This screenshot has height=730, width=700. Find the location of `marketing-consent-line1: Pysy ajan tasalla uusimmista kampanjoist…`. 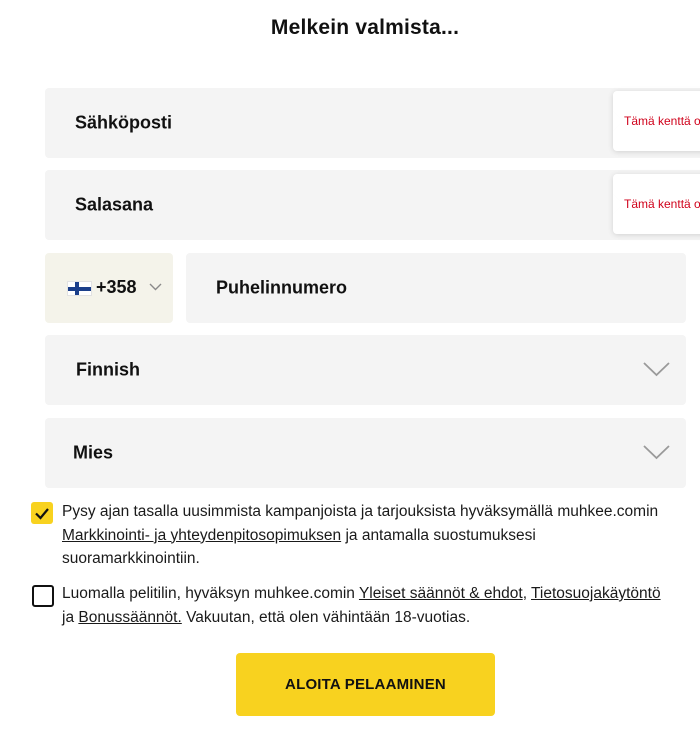

marketing-consent-line1: Pysy ajan tasalla uusimmista kampanjoist… is located at coordinates (360, 511).